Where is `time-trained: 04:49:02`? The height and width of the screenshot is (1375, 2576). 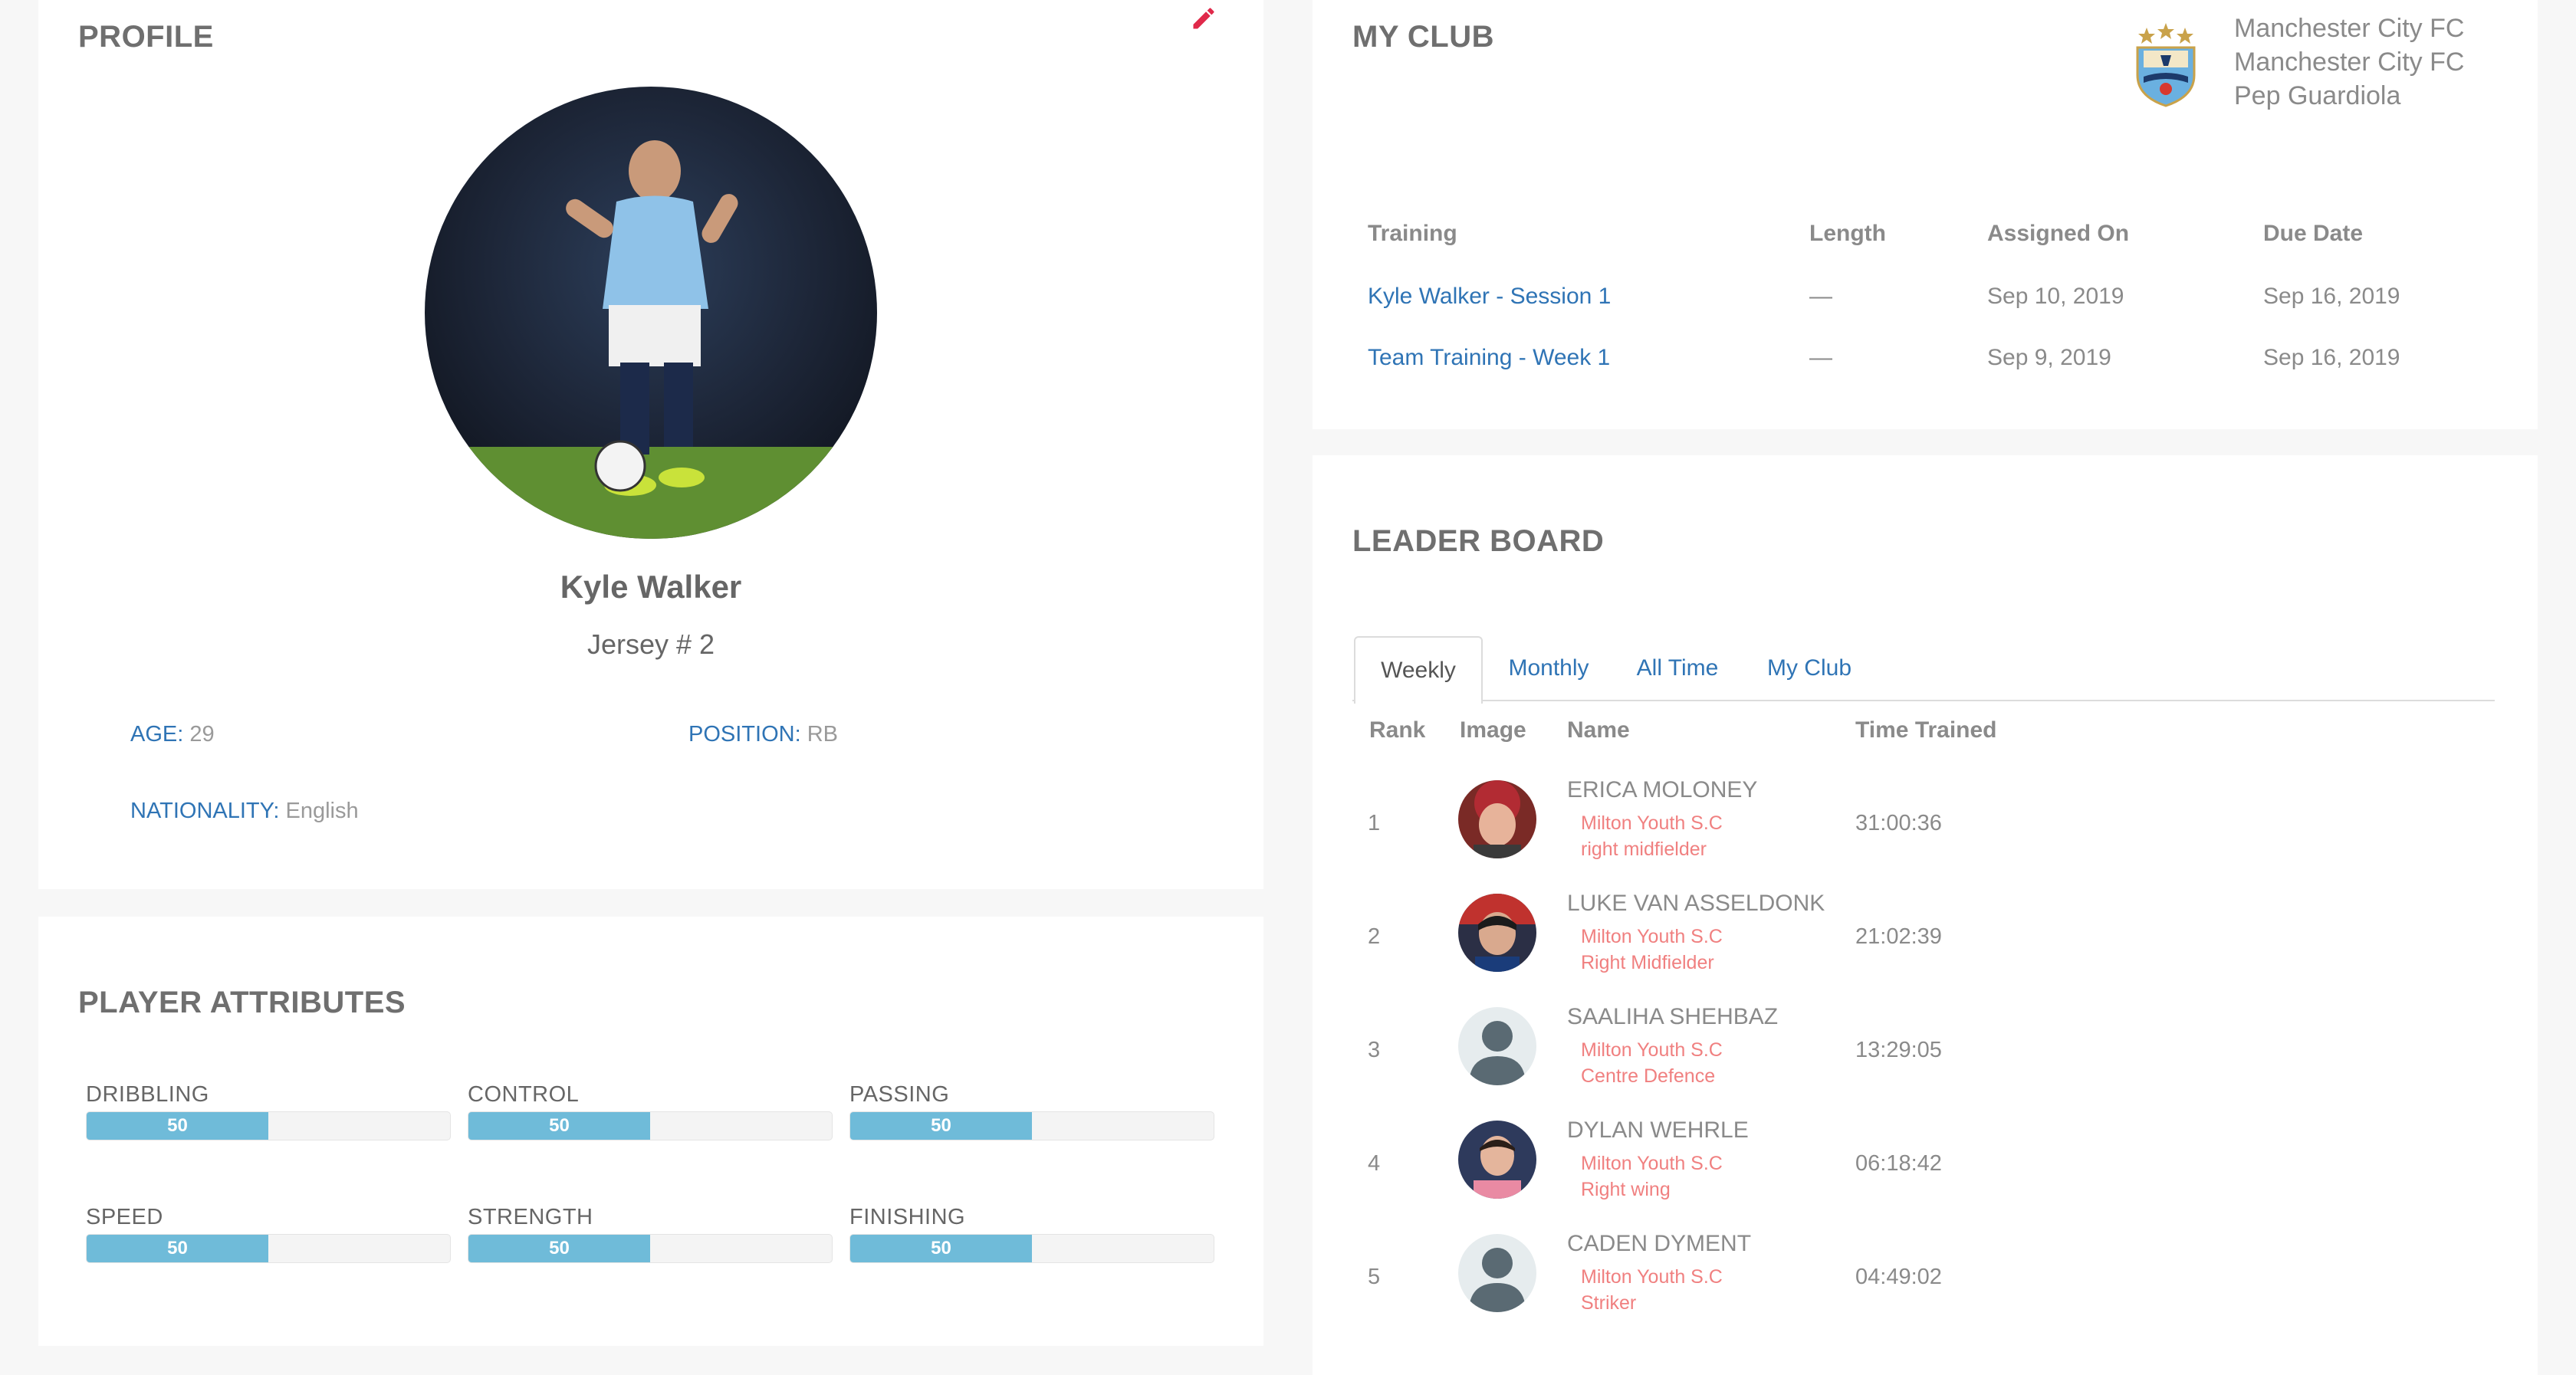 time-trained: 04:49:02 is located at coordinates (1899, 1277).